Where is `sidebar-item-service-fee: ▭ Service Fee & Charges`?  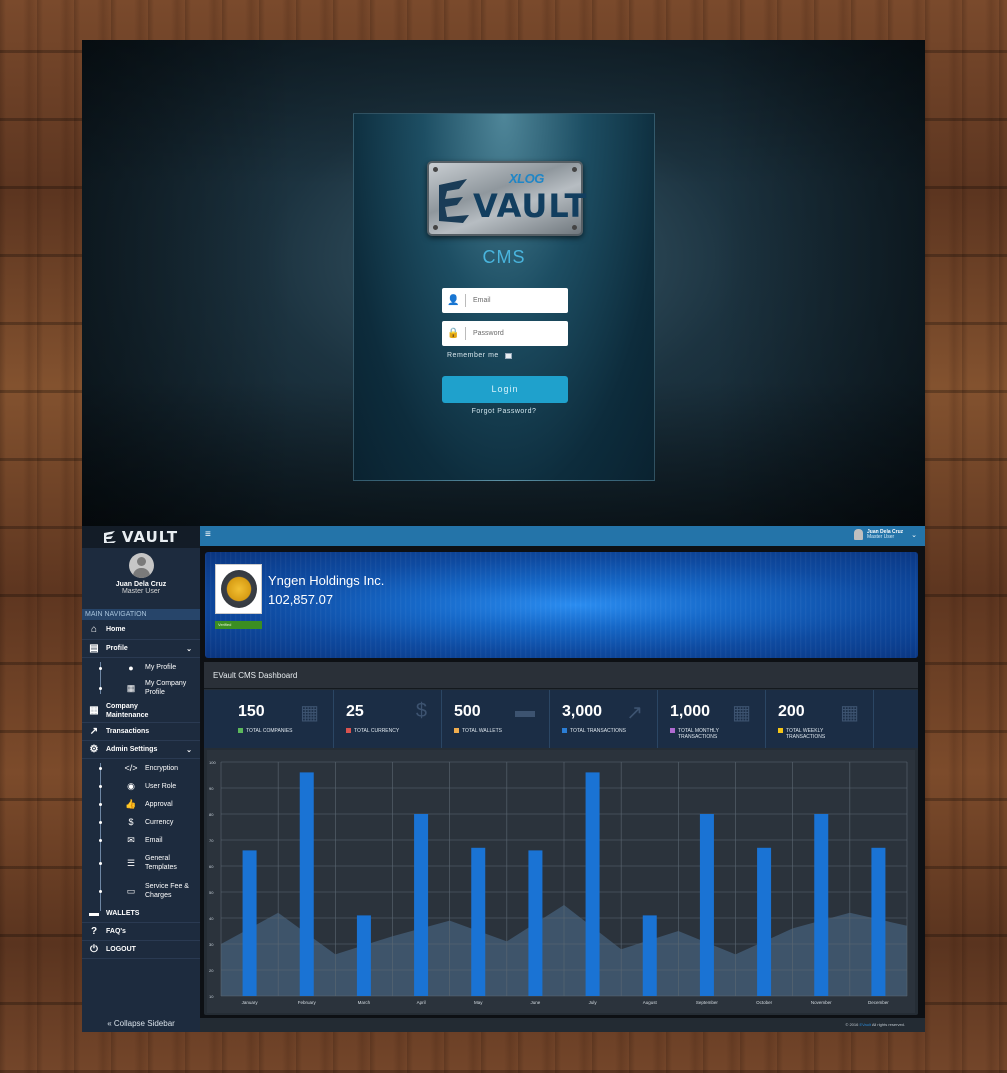
sidebar-item-service-fee: ▭ Service Fee & Charges is located at coordinates (141, 891).